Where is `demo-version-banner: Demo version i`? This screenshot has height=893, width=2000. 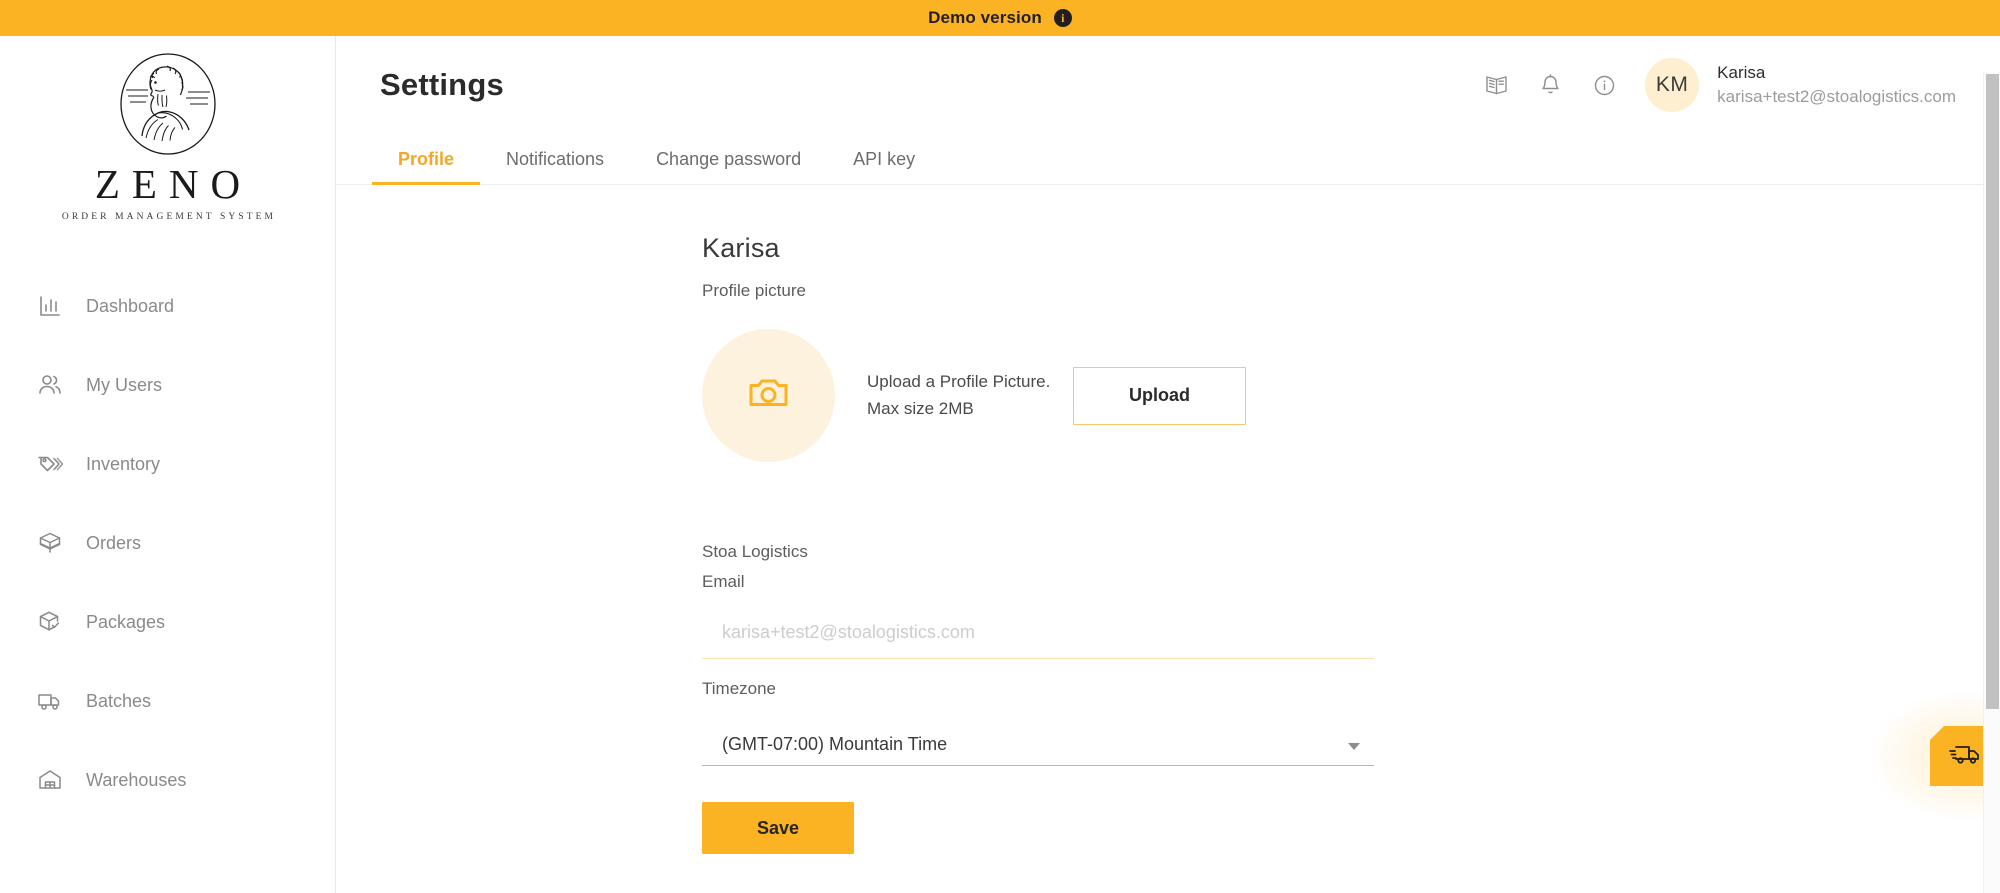
demo-version-banner: Demo version i is located at coordinates (1000, 18).